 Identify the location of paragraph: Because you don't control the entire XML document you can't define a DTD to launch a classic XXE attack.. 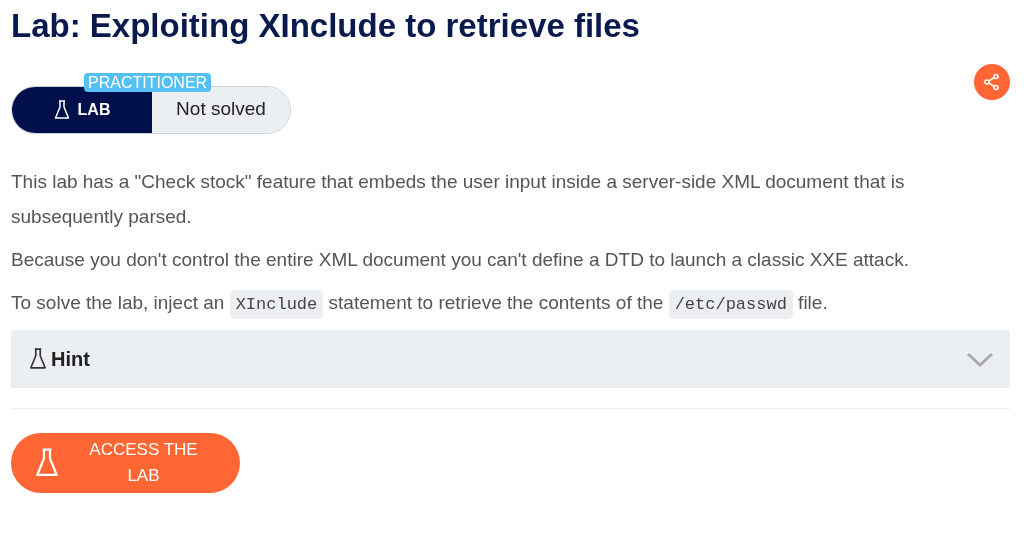
(460, 259).